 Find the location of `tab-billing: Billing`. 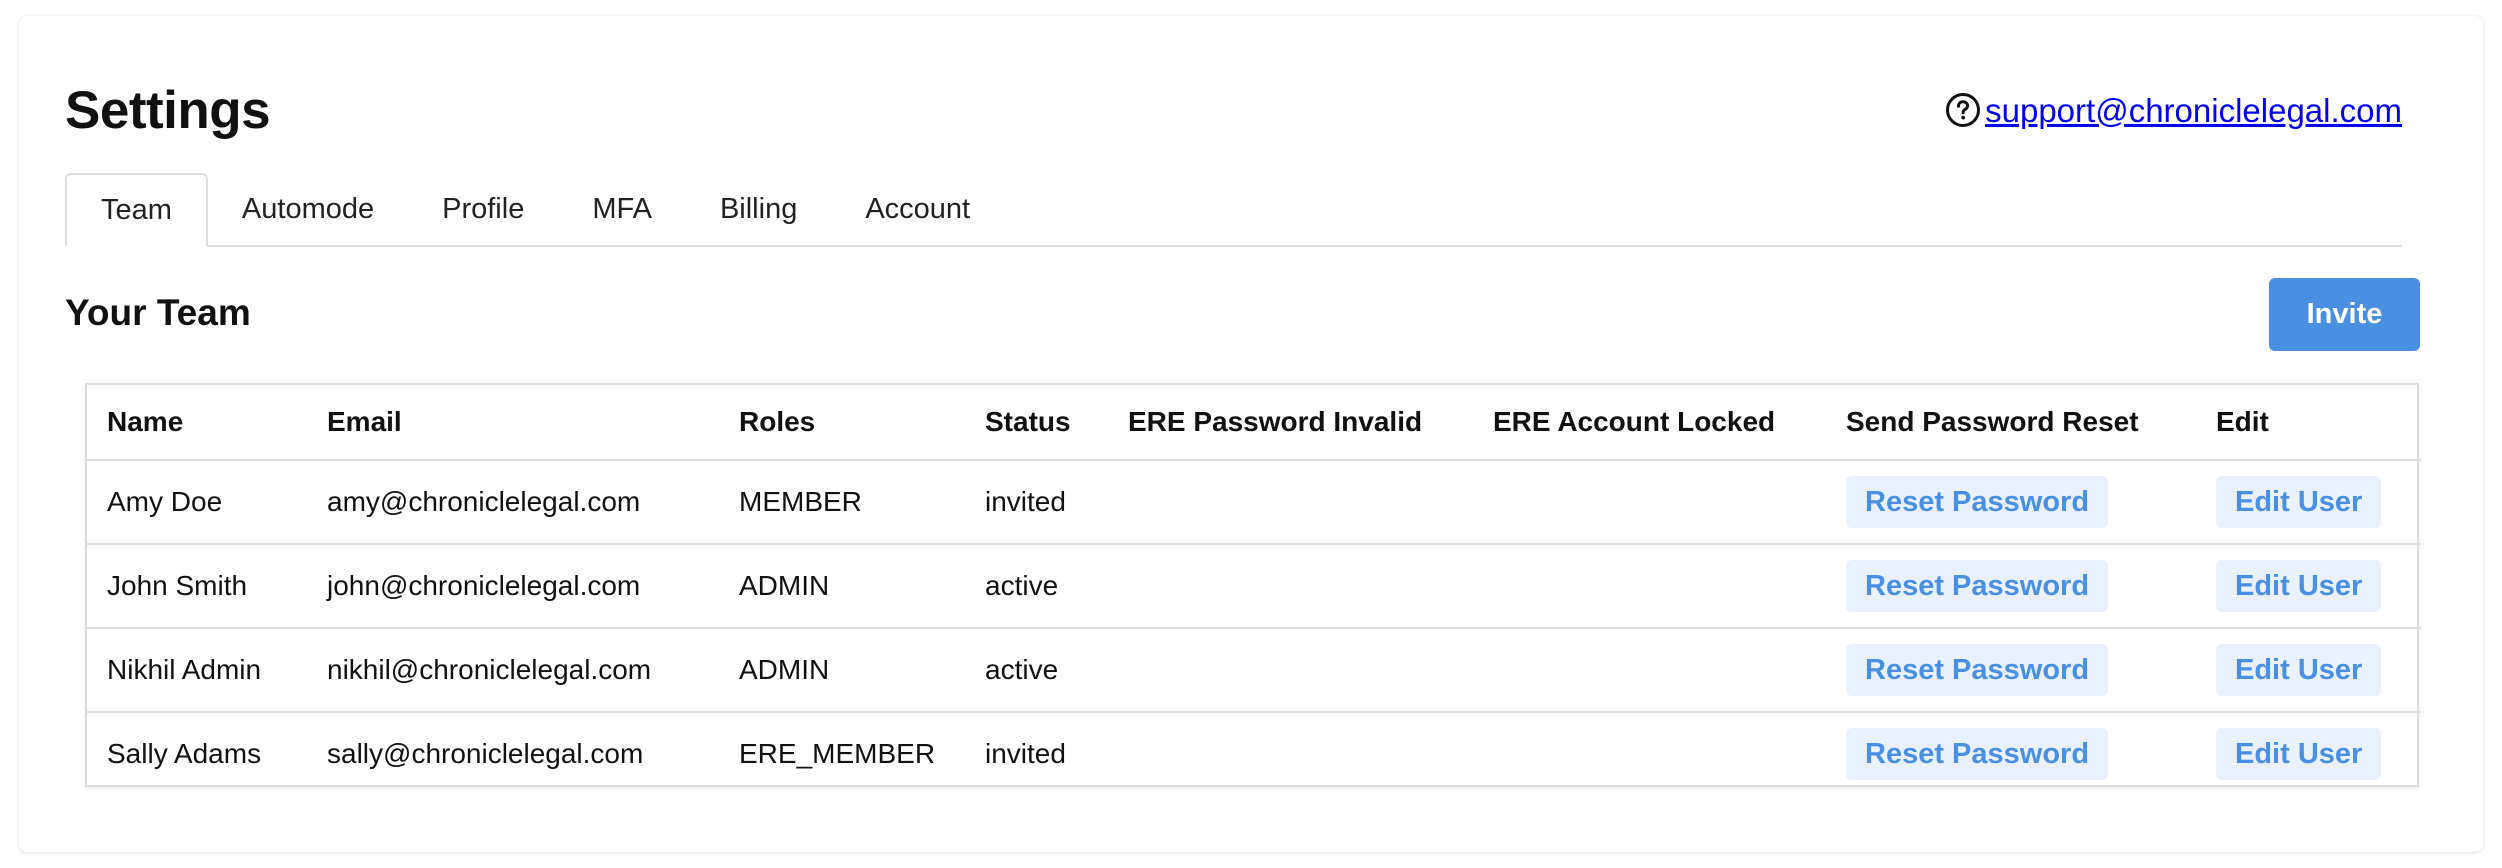

tab-billing: Billing is located at coordinates (758, 209).